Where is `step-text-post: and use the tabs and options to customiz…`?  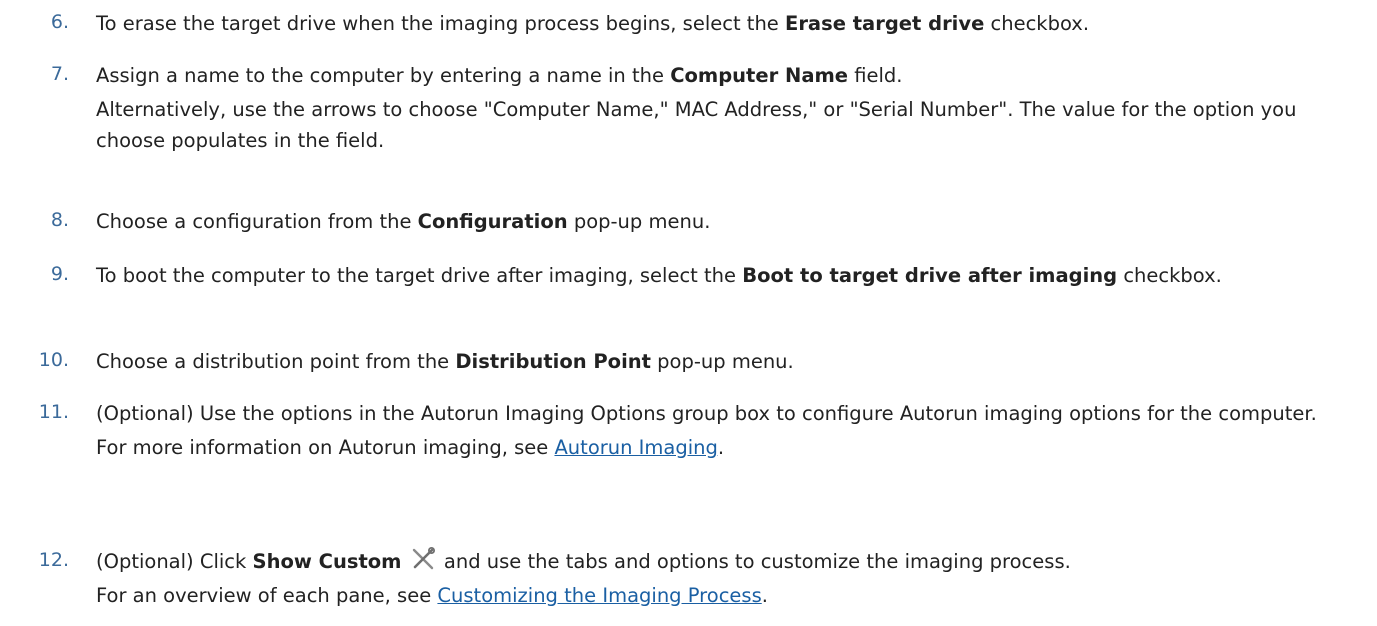 step-text-post: and use the tabs and options to customiz… is located at coordinates (754, 561).